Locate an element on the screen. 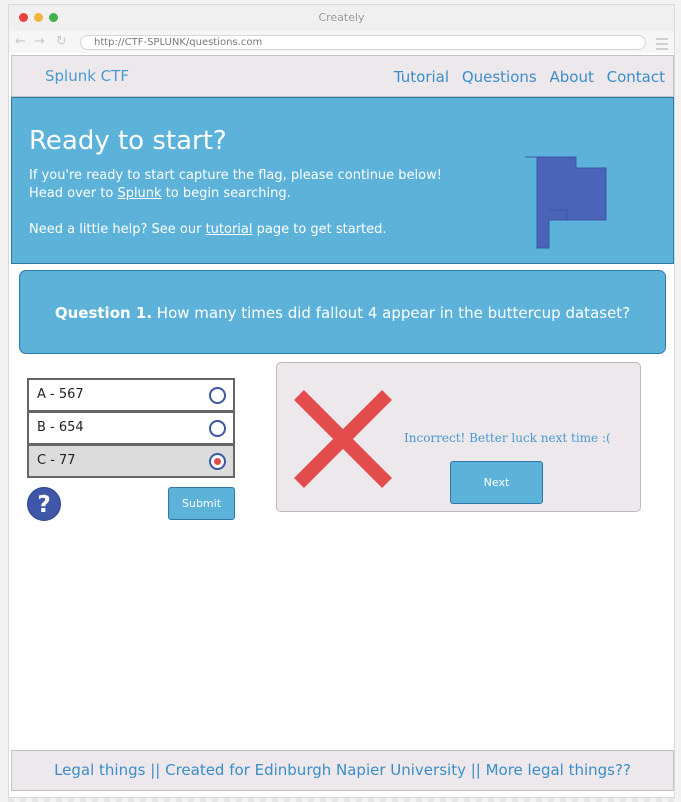 The image size is (681, 802). x-icon is located at coordinates (343, 439).